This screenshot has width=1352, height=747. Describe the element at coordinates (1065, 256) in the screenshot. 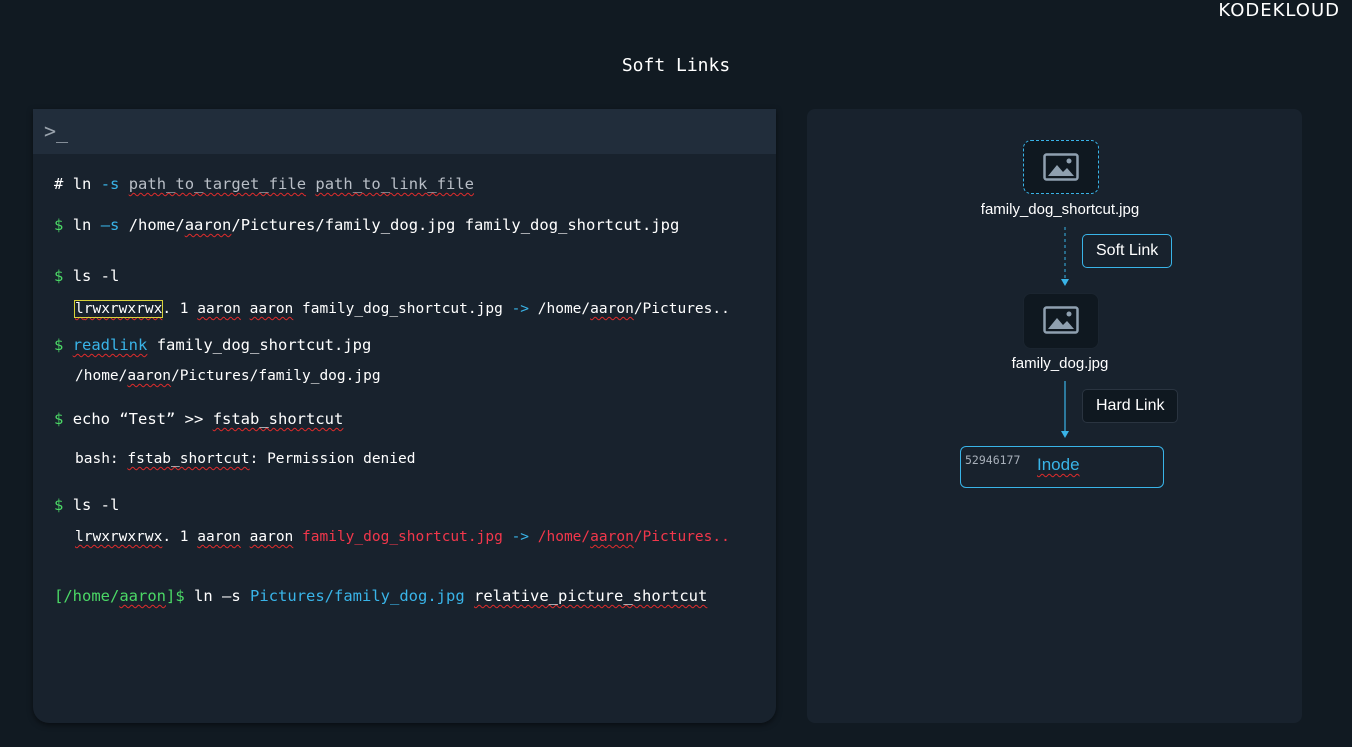

I see `soft-link-arrow` at that location.